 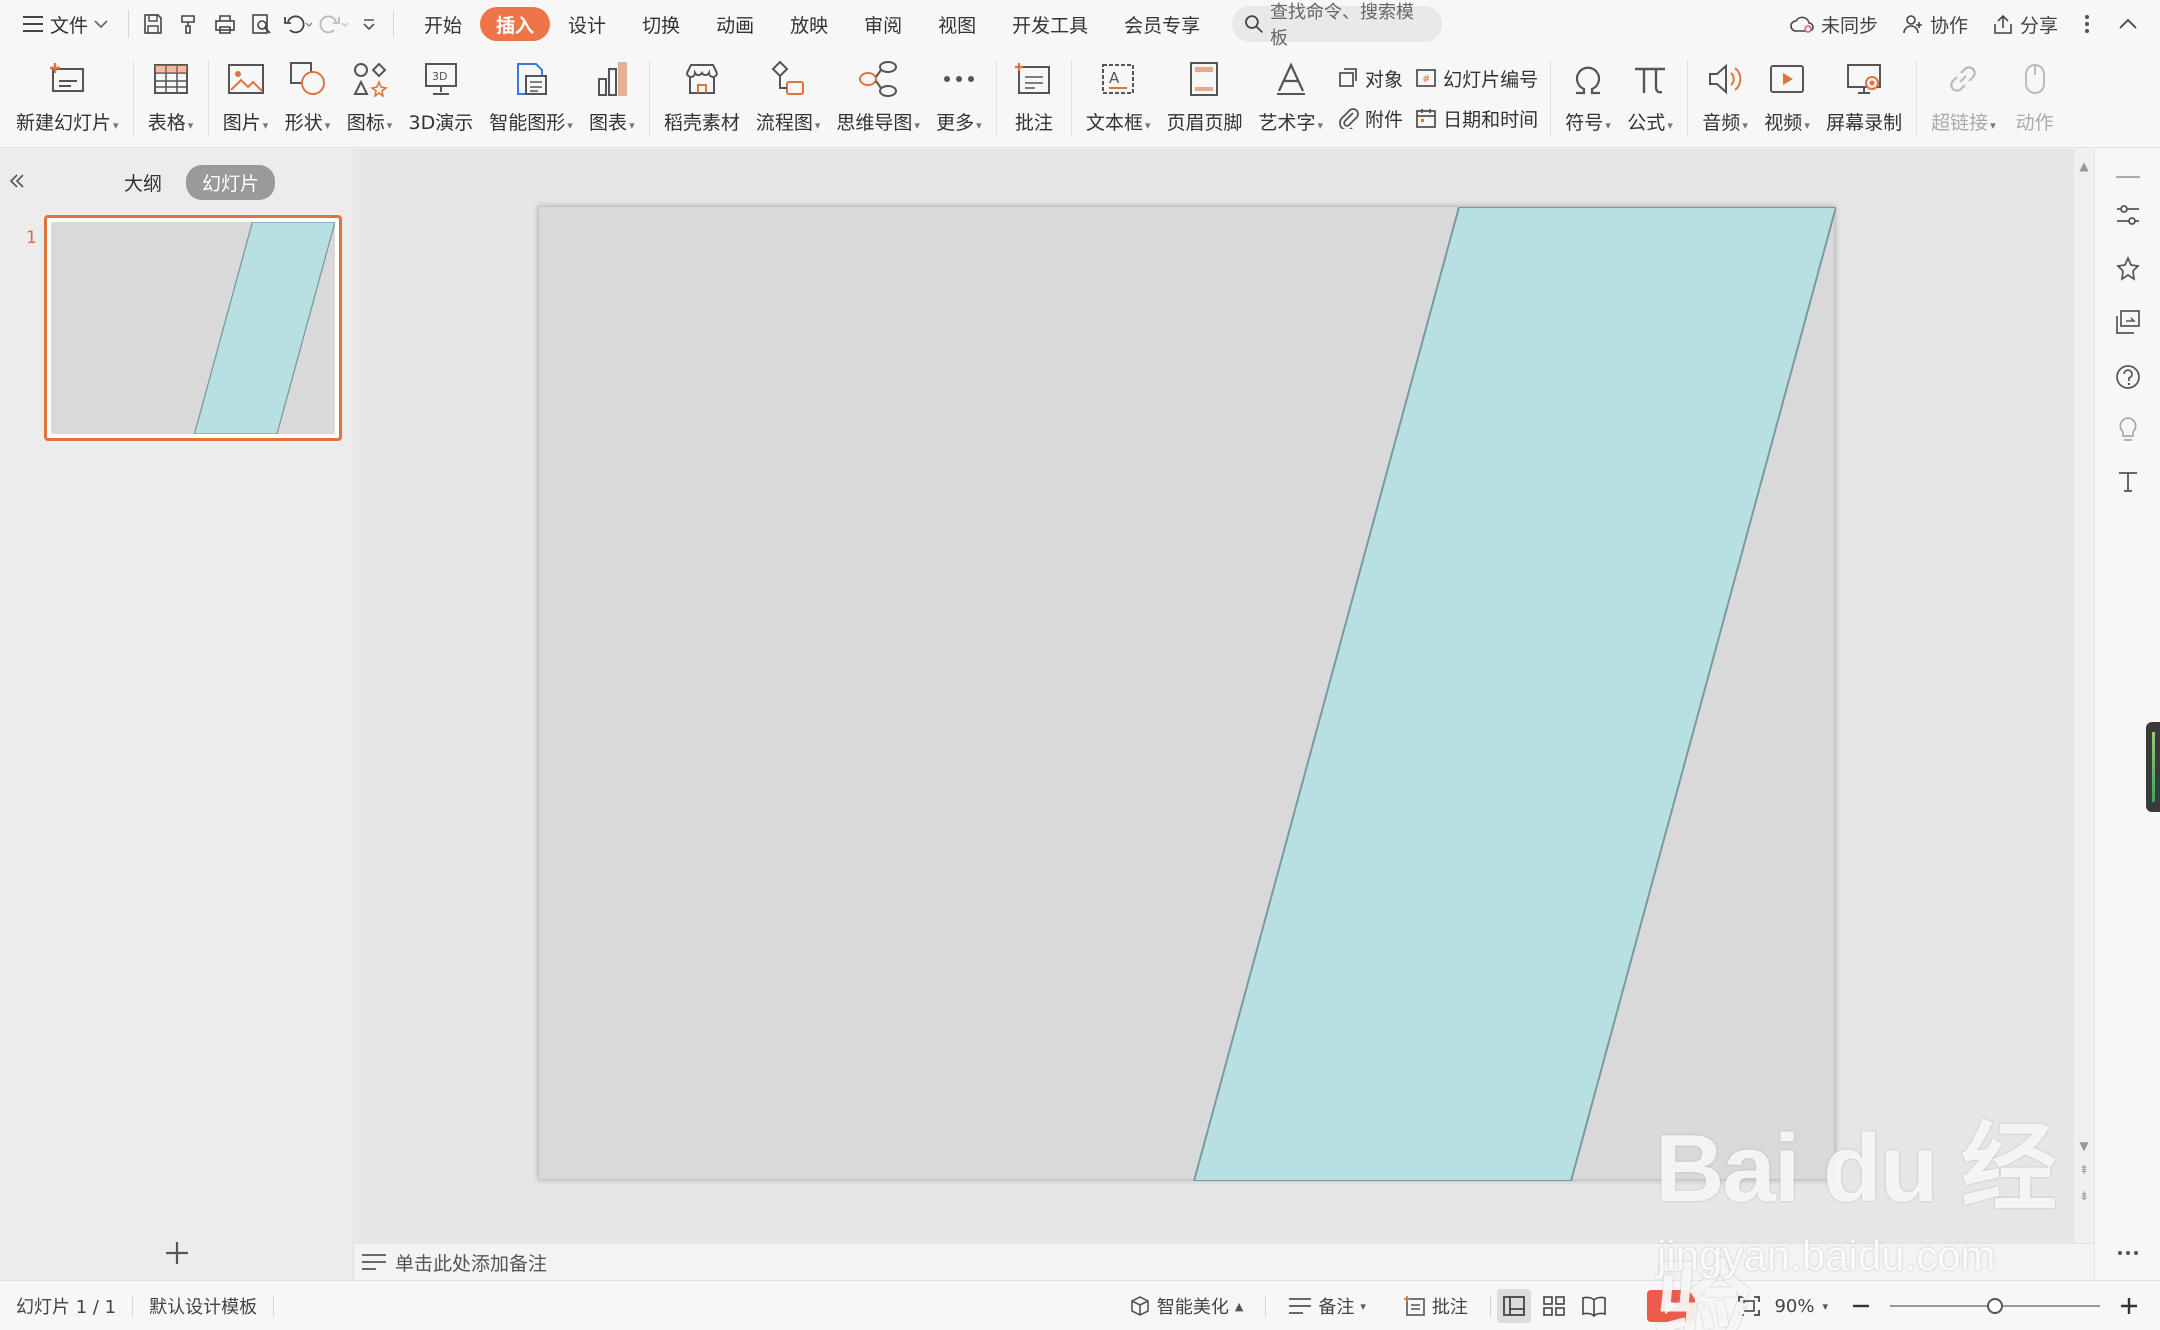 What do you see at coordinates (878, 98) in the screenshot?
I see `mindmap-button: 思维导图 ▾` at bounding box center [878, 98].